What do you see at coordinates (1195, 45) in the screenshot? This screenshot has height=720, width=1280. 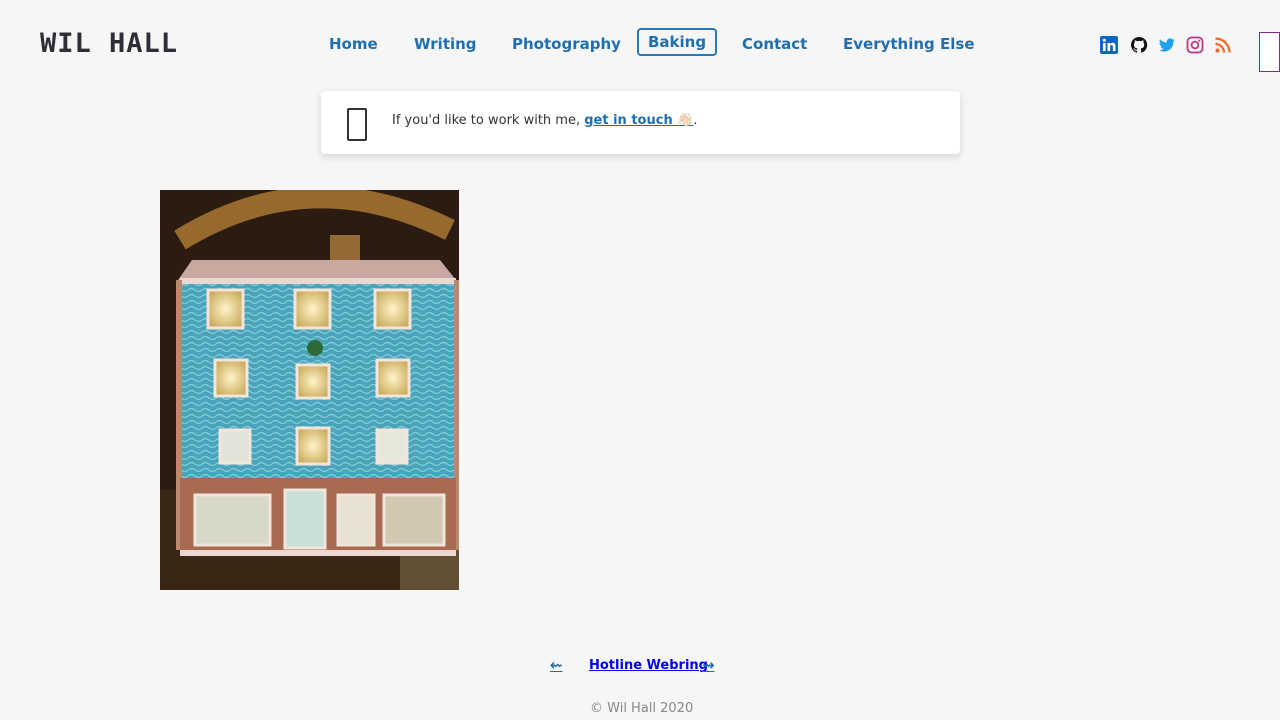 I see `instagram-icon` at bounding box center [1195, 45].